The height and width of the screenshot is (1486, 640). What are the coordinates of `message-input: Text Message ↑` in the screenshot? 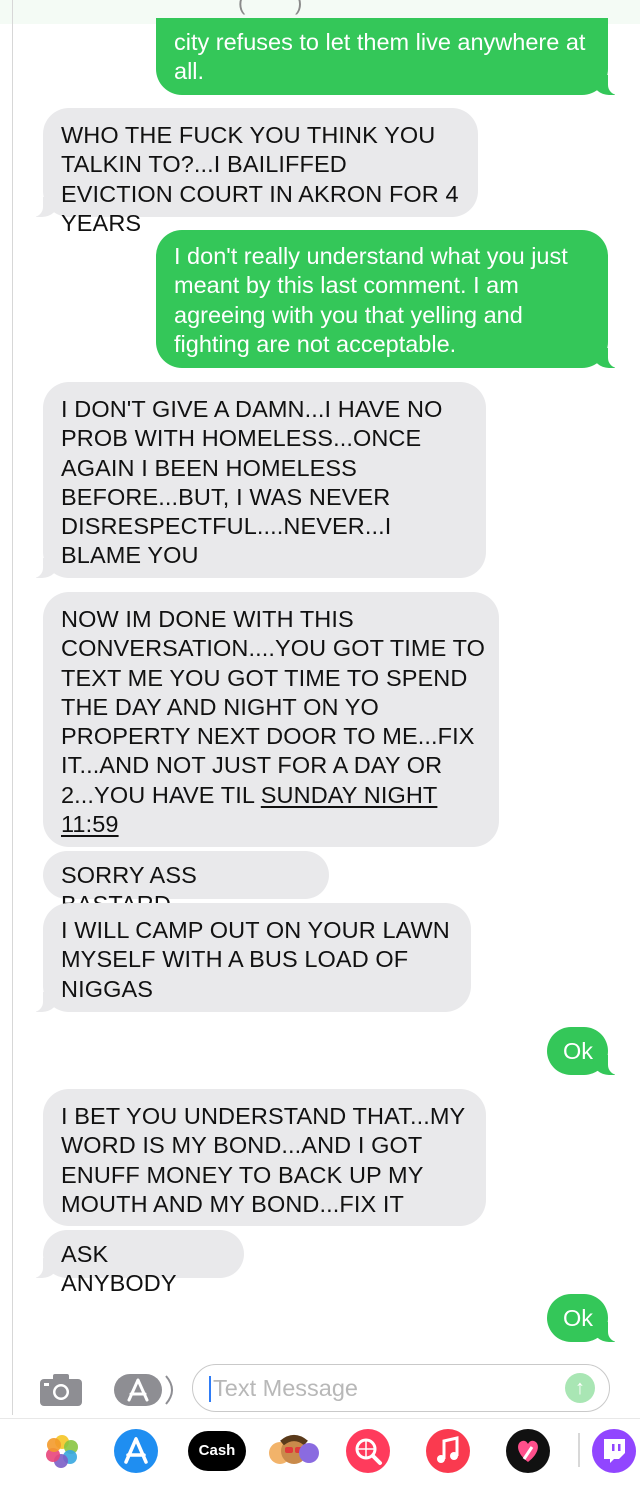 It's located at (401, 1388).